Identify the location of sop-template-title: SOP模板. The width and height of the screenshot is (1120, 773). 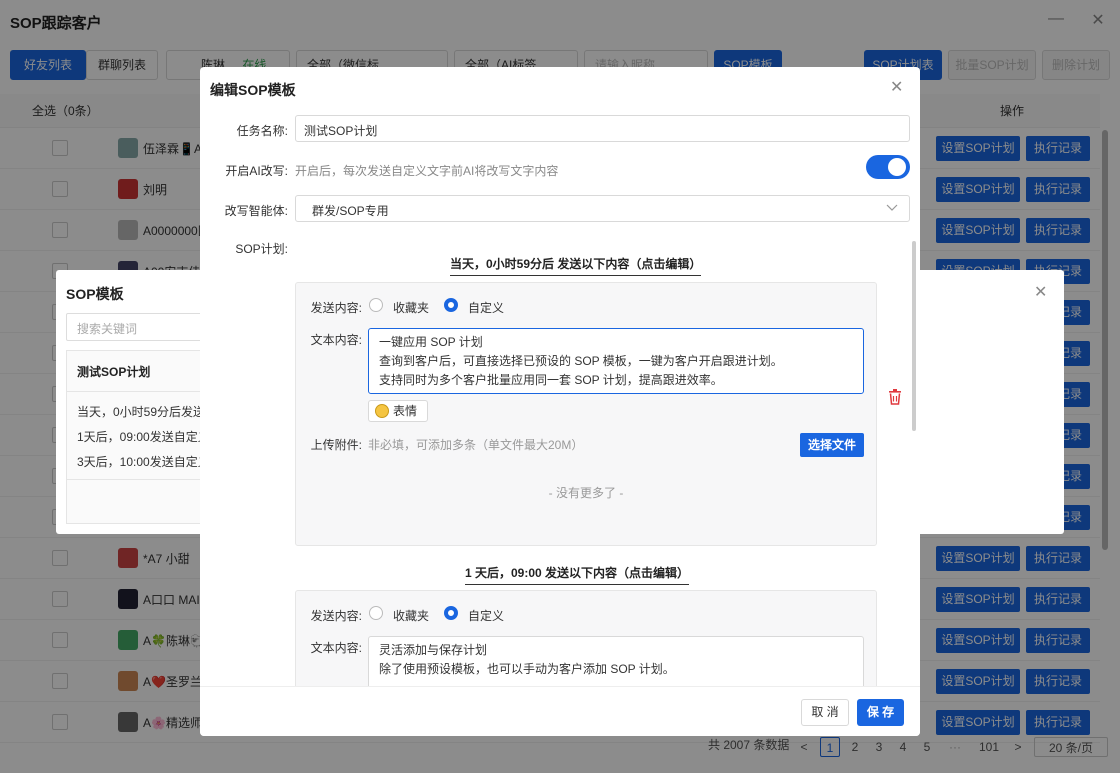
(95, 294).